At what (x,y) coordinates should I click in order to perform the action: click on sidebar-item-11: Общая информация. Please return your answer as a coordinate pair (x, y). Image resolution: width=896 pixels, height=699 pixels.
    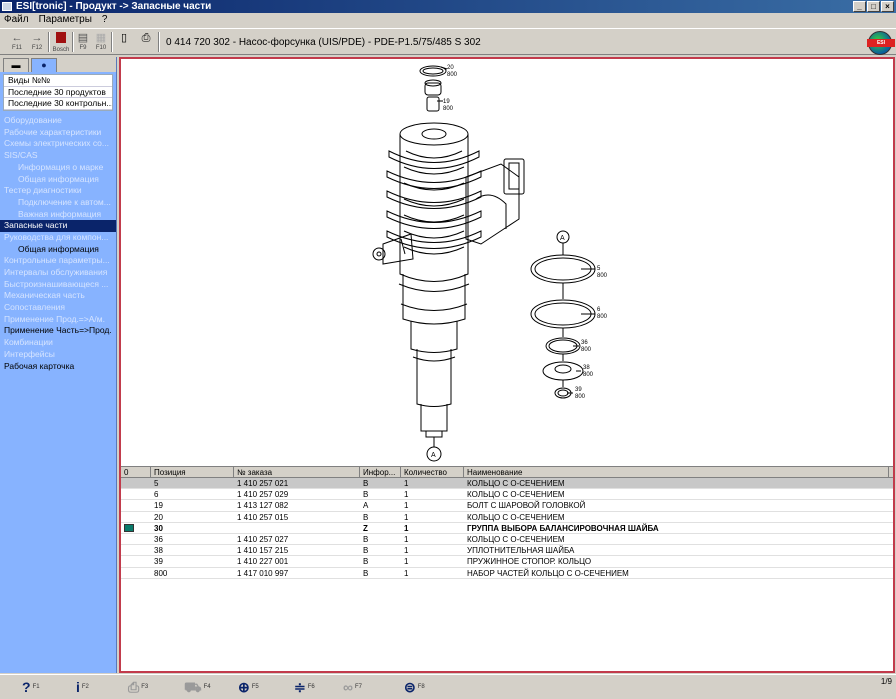
    Looking at the image, I should click on (58, 250).